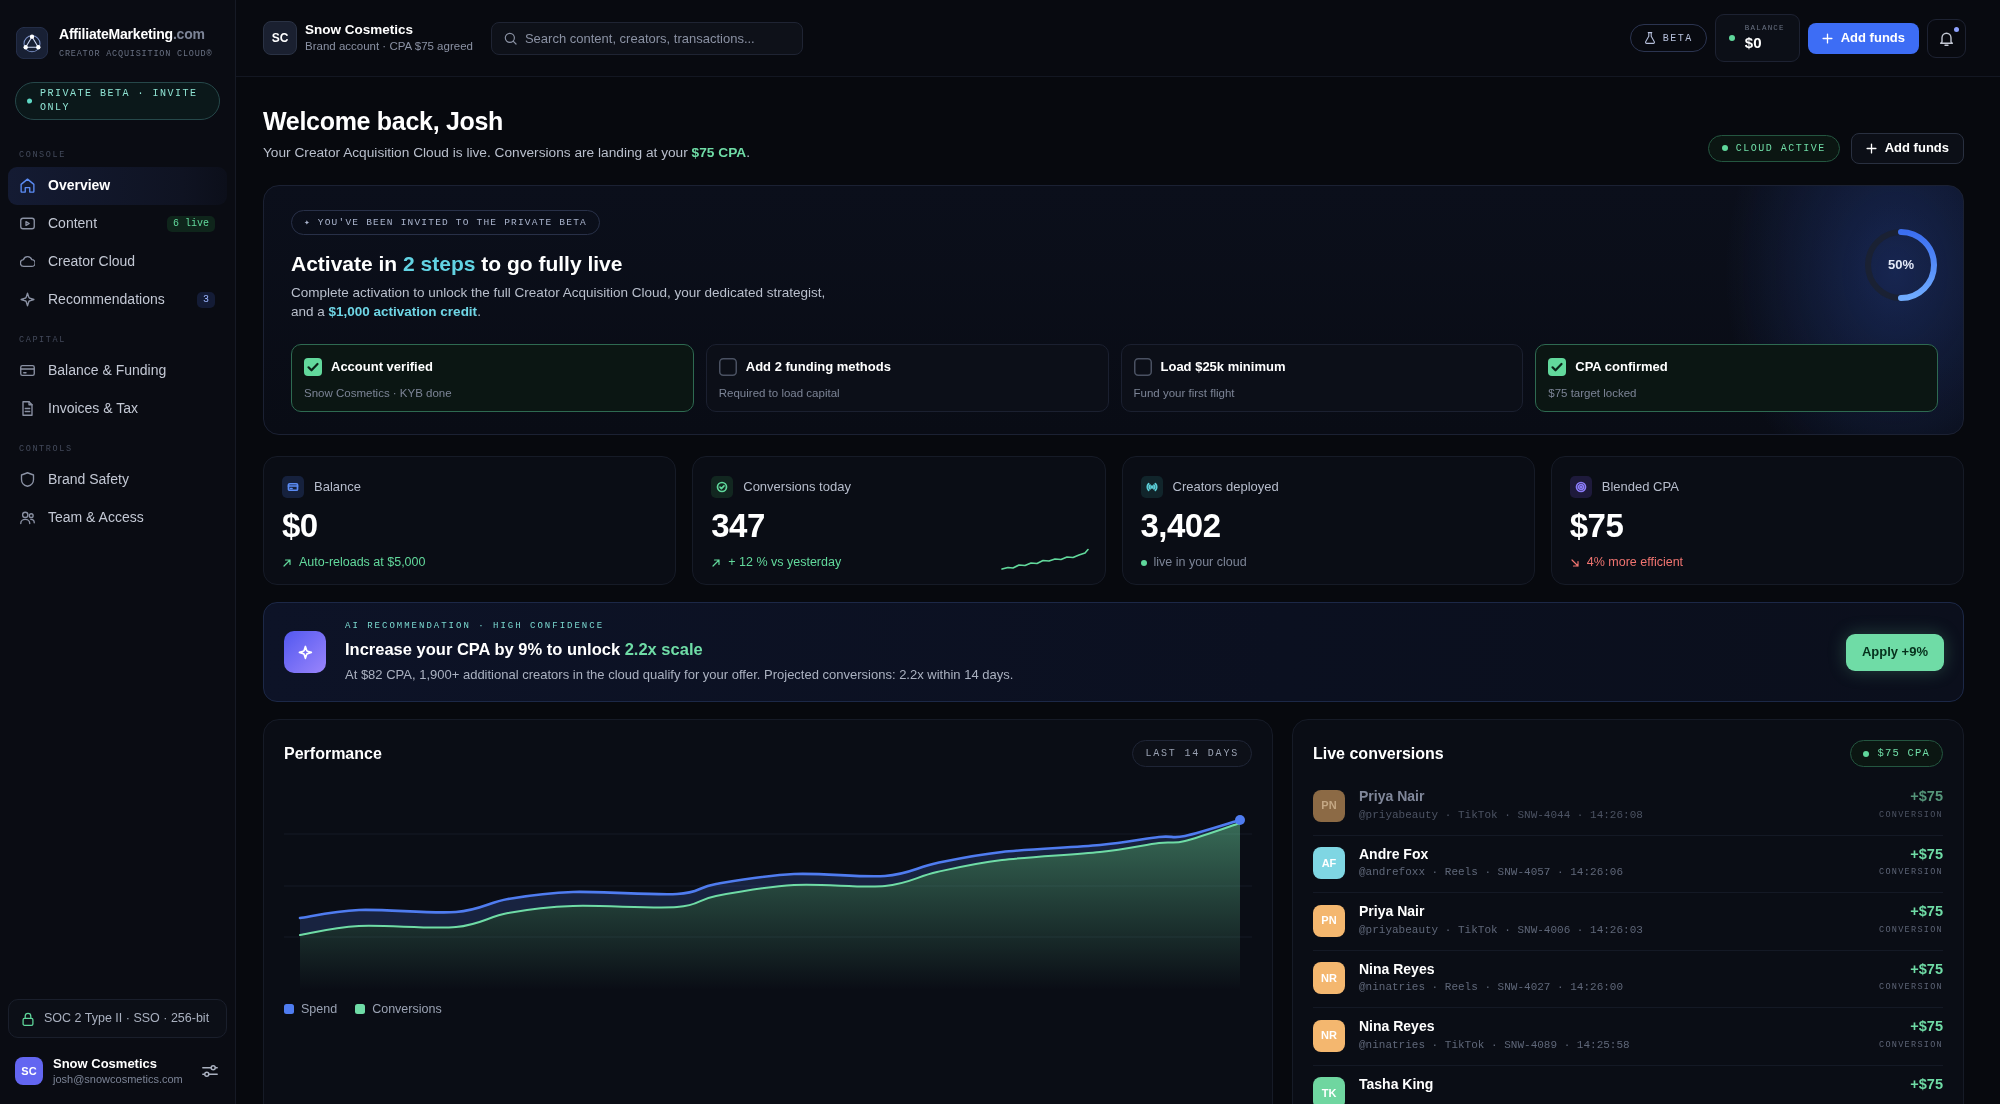 The image size is (2000, 1104). Describe the element at coordinates (46, 448) in the screenshot. I see `section-label: CONTROLS` at that location.